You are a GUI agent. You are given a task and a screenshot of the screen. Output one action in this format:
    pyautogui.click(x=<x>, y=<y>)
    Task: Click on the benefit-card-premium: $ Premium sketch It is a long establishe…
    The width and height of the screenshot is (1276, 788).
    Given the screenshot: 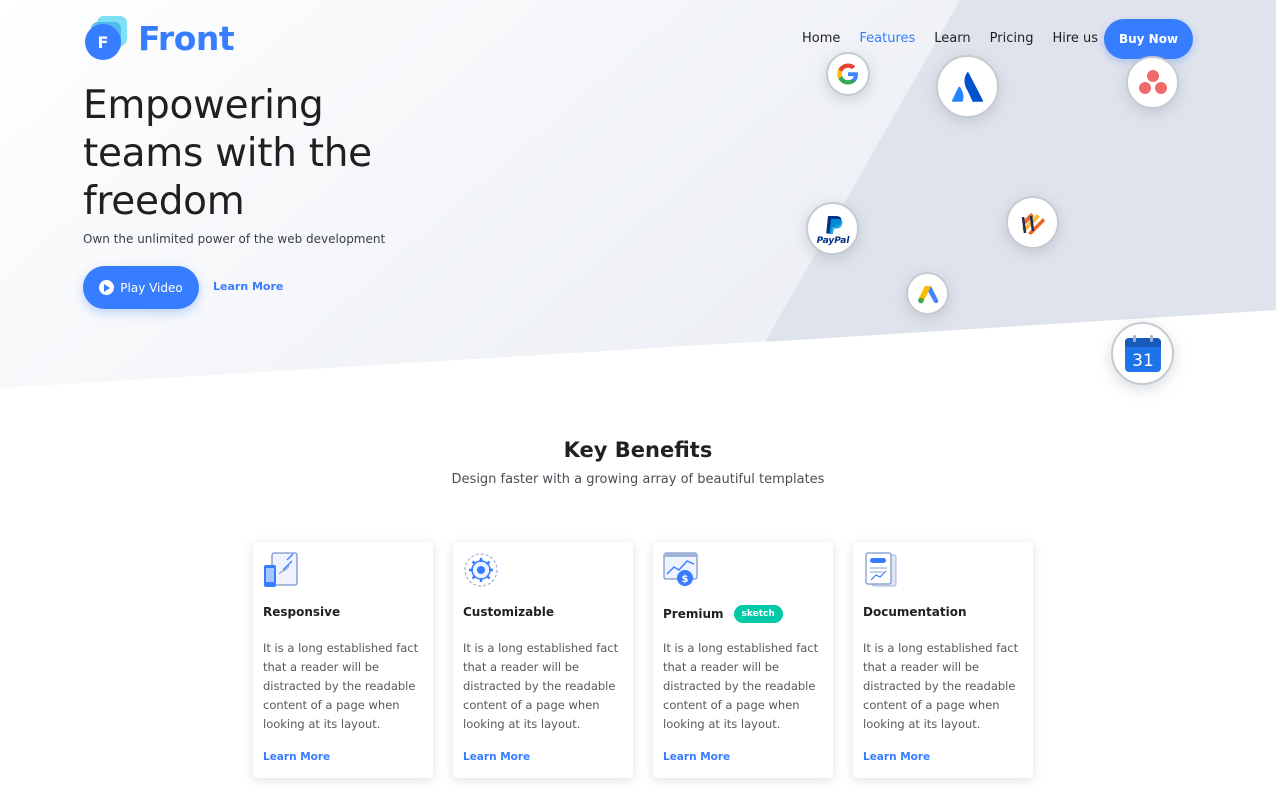 What is the action you would take?
    pyautogui.click(x=743, y=660)
    